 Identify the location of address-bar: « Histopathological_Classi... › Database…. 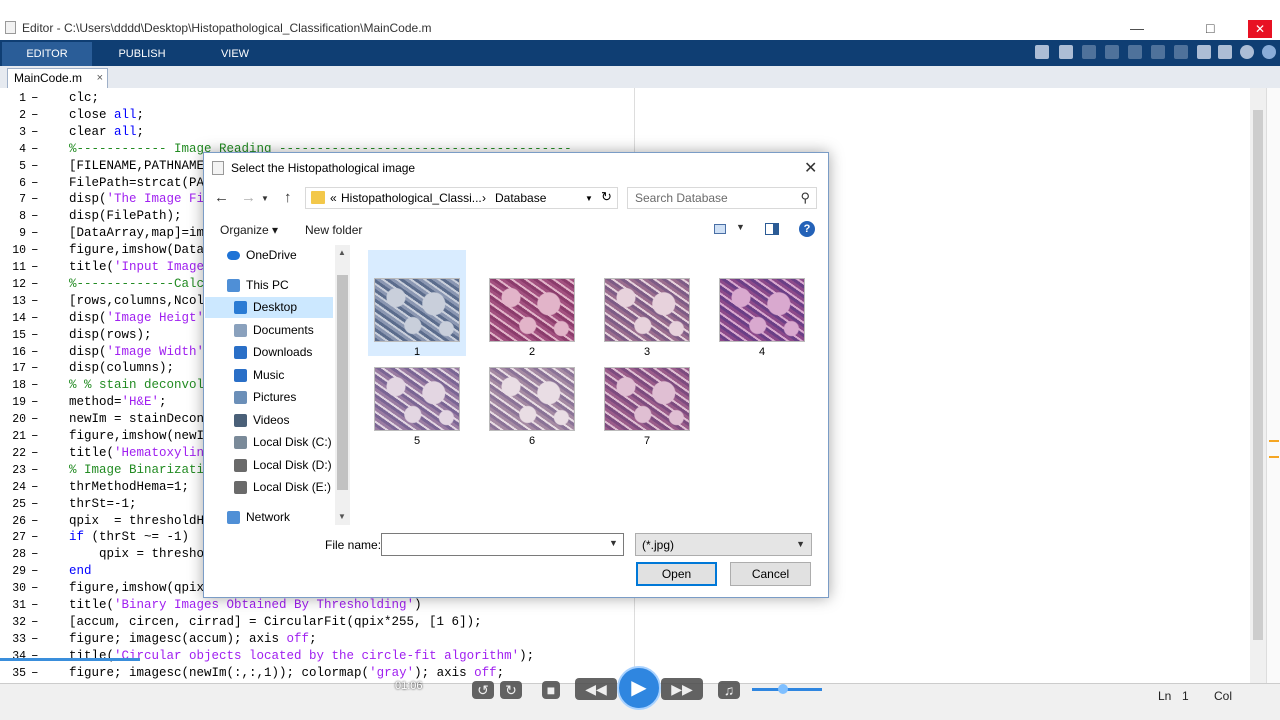
(461, 198).